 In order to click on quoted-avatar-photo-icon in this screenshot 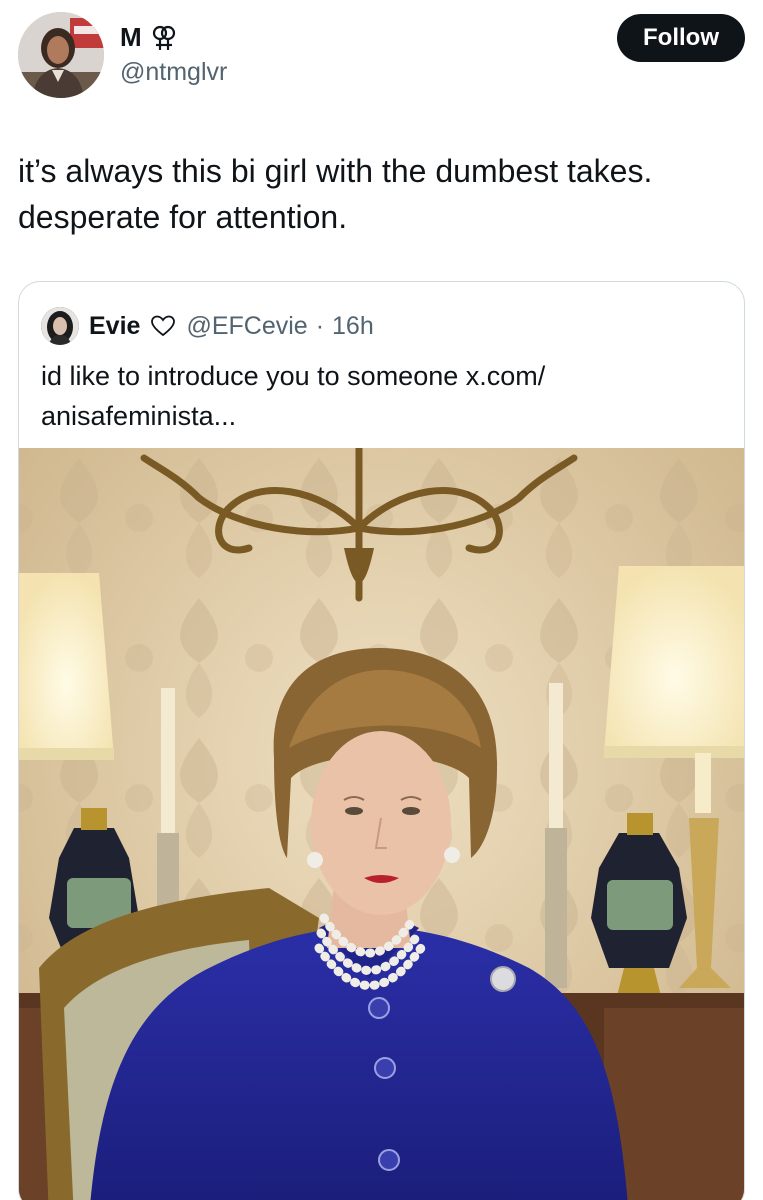, I will do `click(60, 326)`.